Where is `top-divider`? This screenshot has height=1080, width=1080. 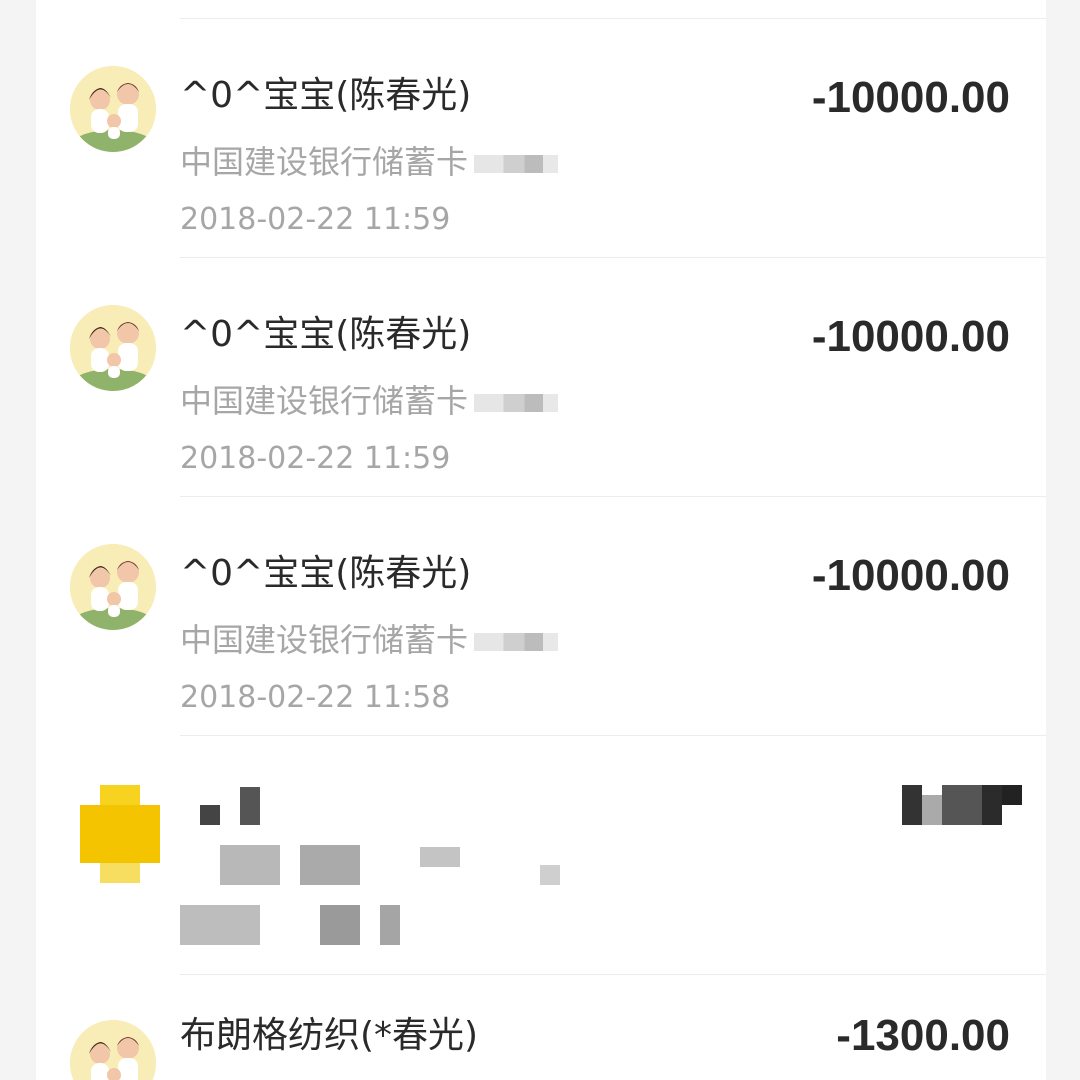
top-divider is located at coordinates (613, 18).